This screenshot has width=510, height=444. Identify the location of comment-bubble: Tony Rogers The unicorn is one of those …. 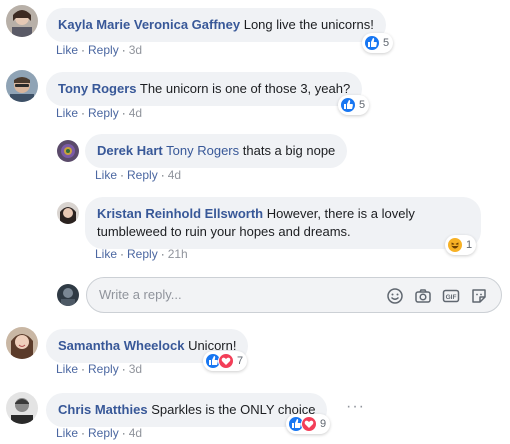
(204, 89).